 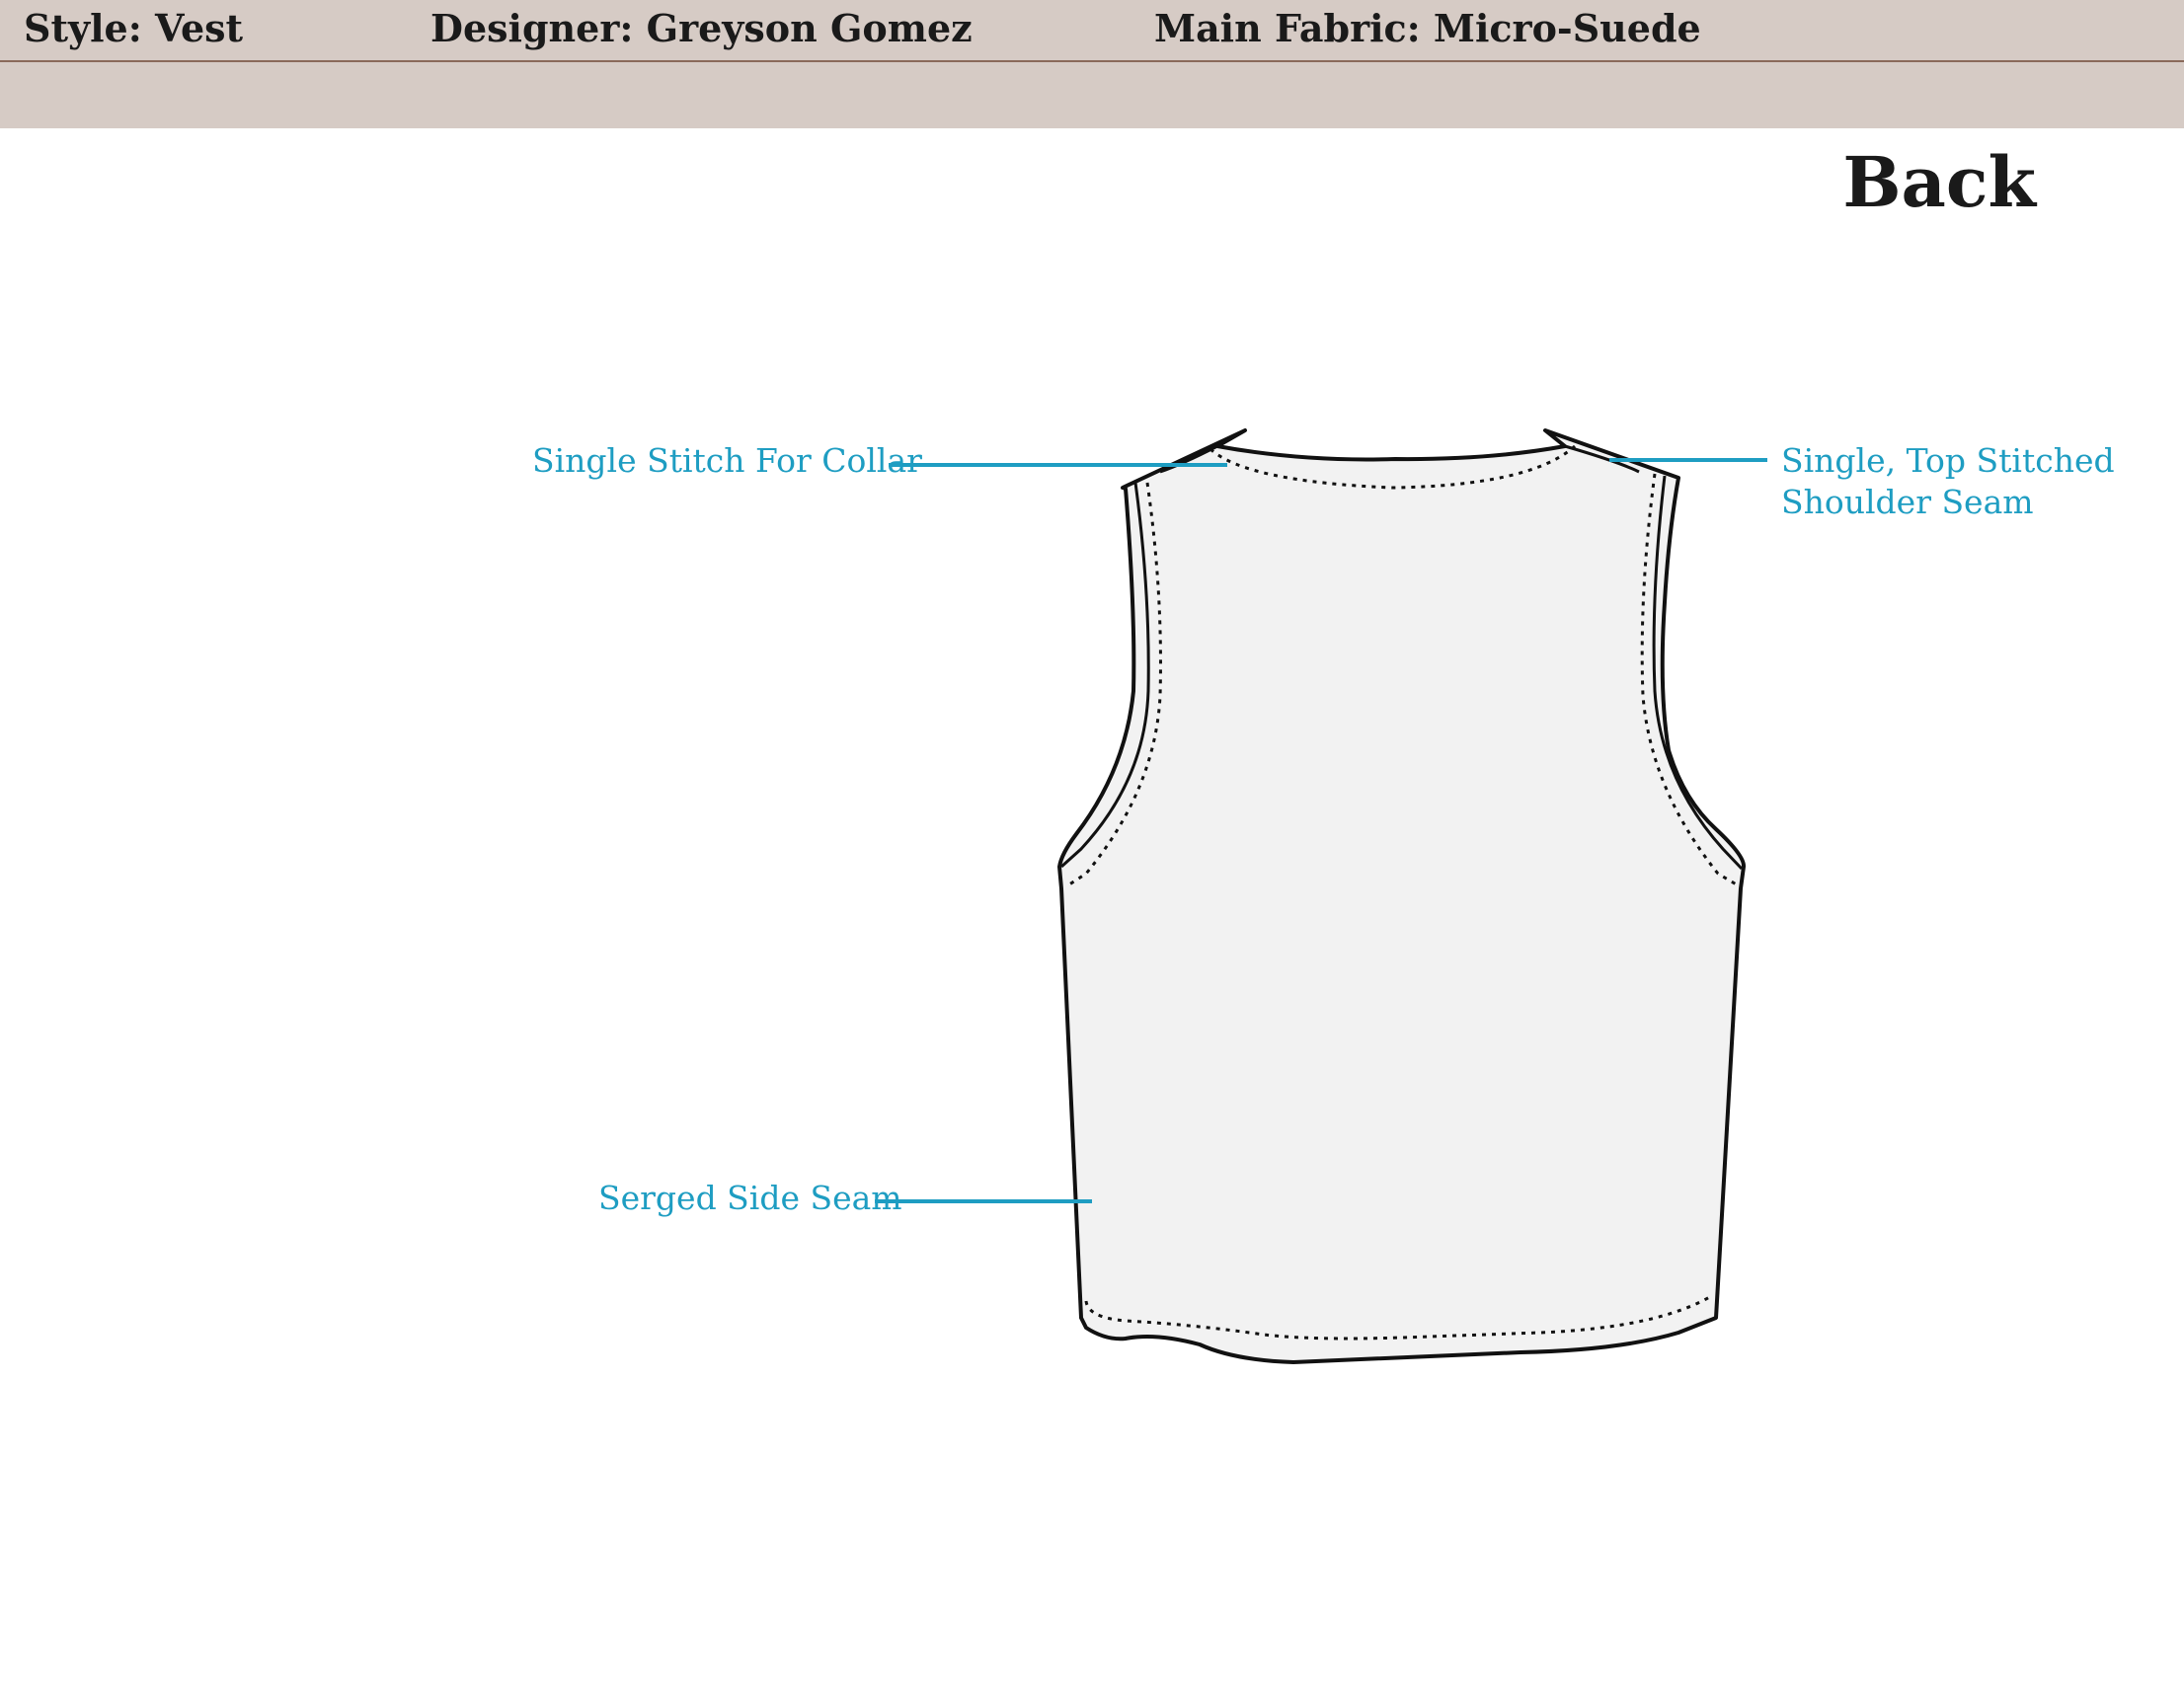 I want to click on collar-callout: Single Stitch For Collar, so click(x=727, y=460).